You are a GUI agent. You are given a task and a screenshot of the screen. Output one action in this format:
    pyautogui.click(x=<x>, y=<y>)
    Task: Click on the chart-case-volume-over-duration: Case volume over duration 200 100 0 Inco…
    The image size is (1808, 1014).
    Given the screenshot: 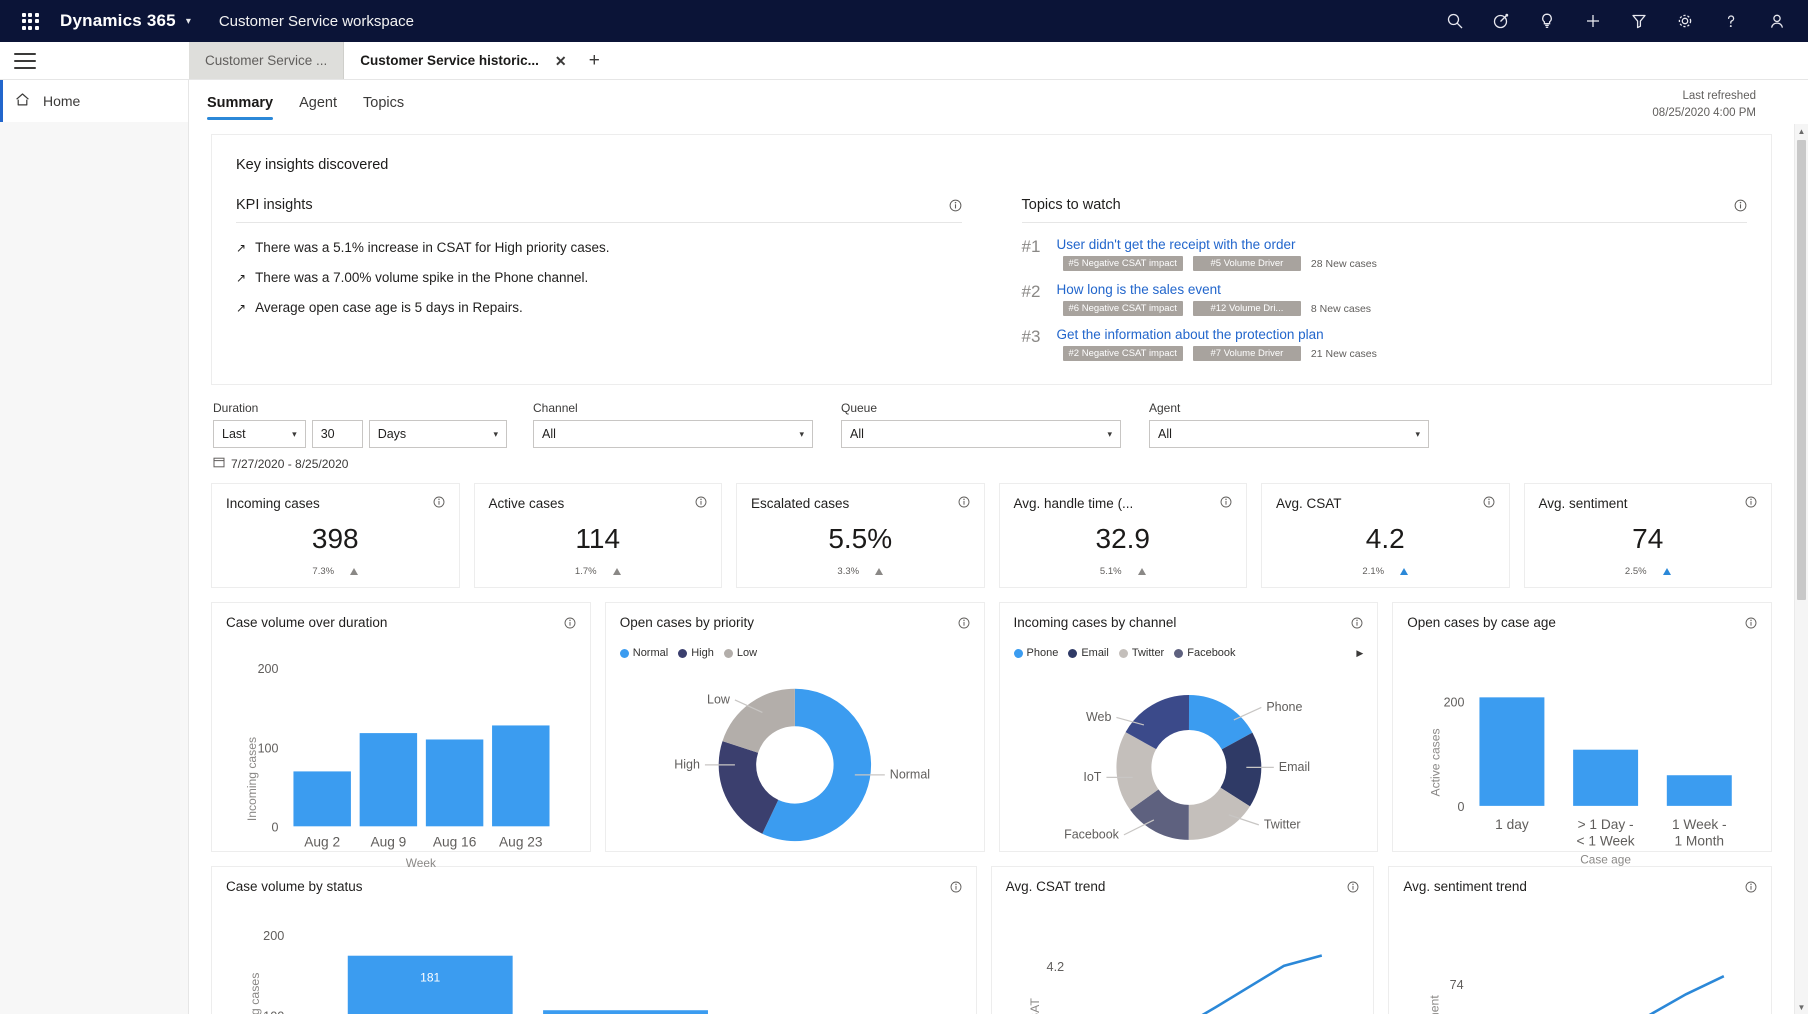 What is the action you would take?
    pyautogui.click(x=401, y=736)
    